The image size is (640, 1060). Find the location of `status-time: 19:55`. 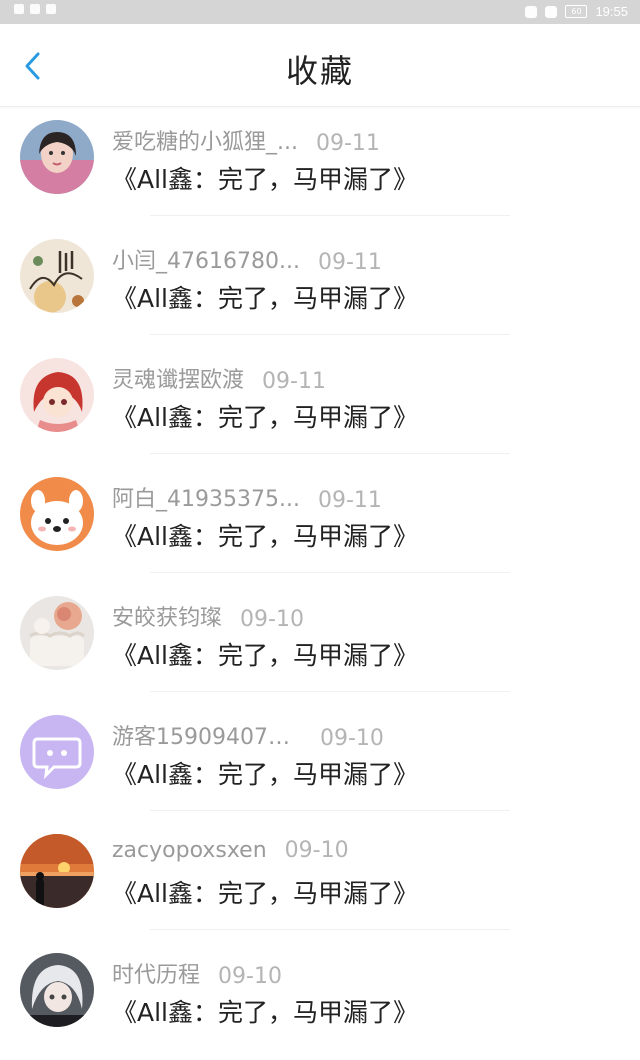

status-time: 19:55 is located at coordinates (611, 11).